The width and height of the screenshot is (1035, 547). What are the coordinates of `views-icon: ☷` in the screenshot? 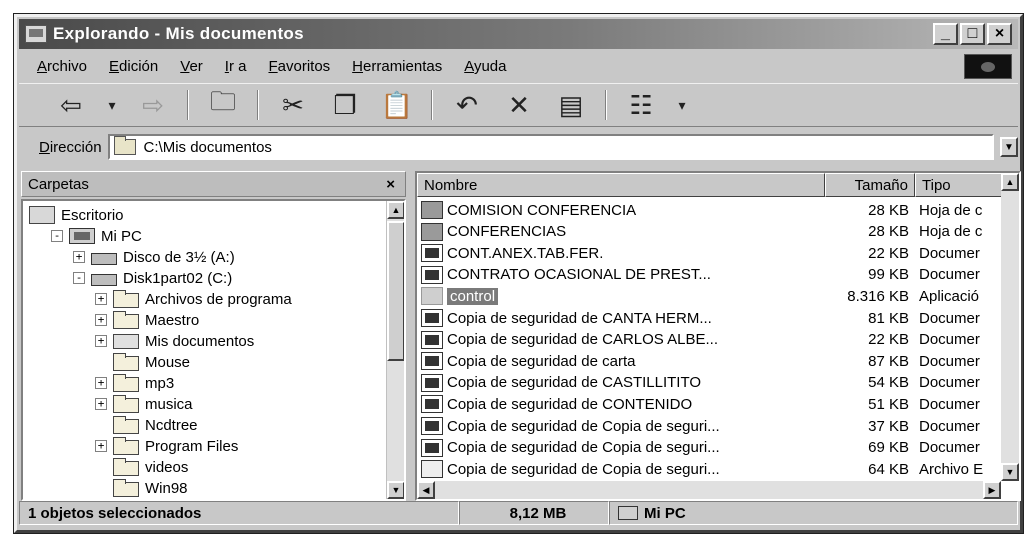 It's located at (641, 105).